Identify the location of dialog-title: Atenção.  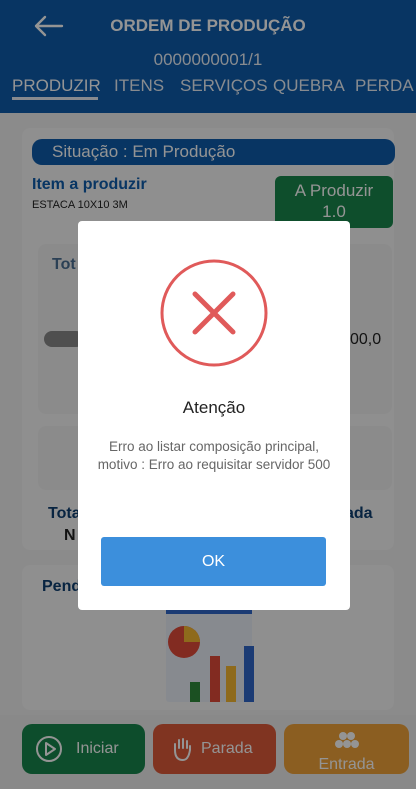
(214, 407).